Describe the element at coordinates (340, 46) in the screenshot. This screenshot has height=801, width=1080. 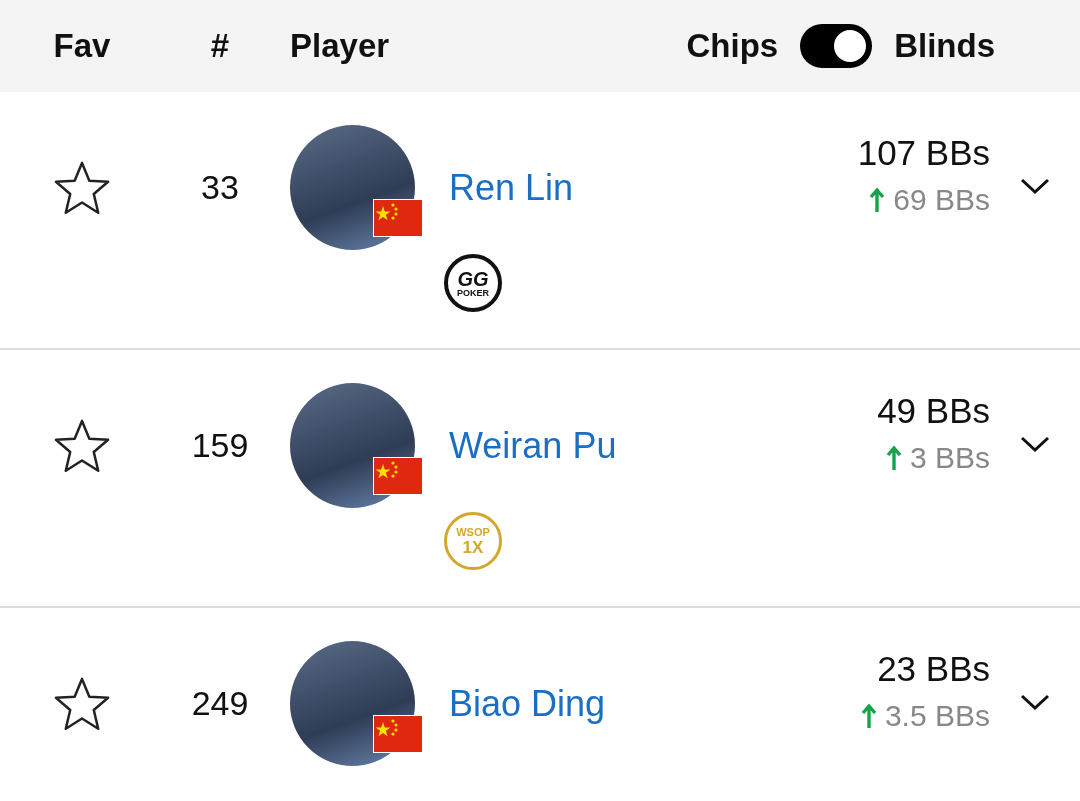
I see `player-heading: Player` at that location.